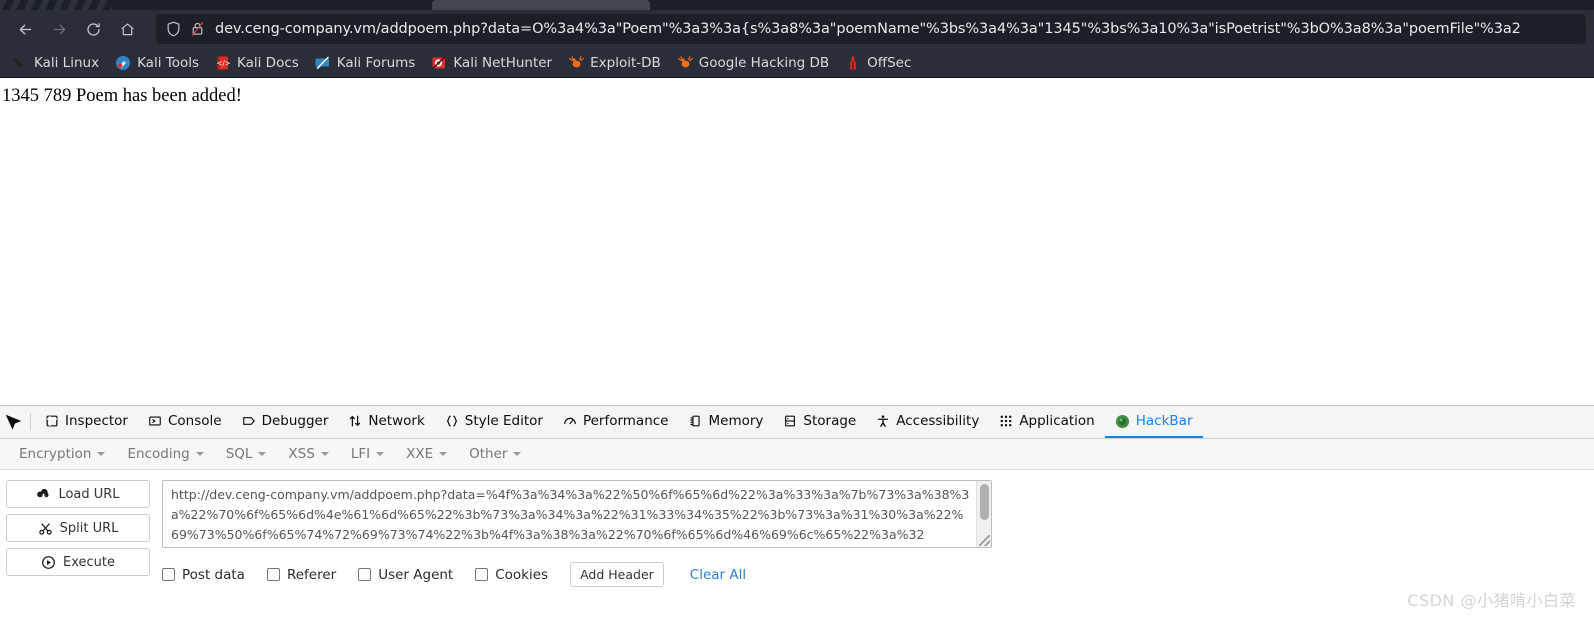 The height and width of the screenshot is (621, 1594). What do you see at coordinates (439, 63) in the screenshot?
I see `kali-nethunter-icon` at bounding box center [439, 63].